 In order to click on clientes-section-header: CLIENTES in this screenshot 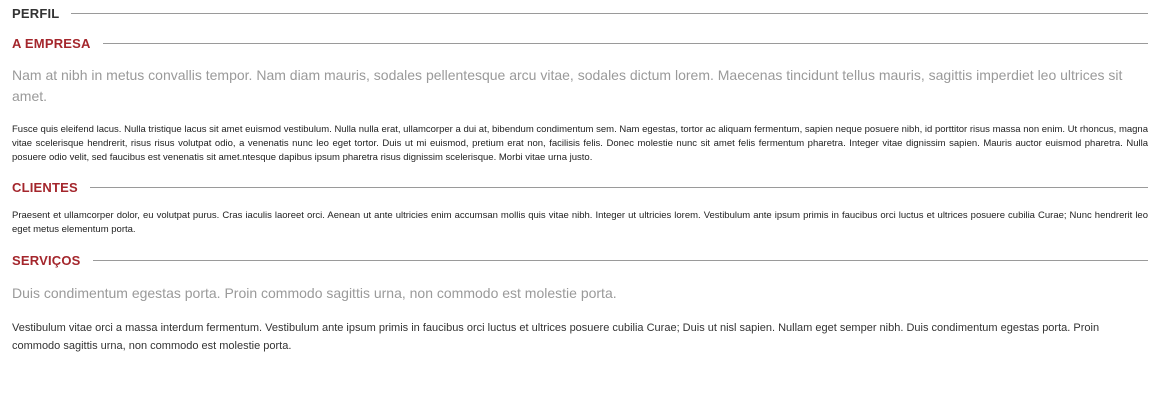, I will do `click(580, 187)`.